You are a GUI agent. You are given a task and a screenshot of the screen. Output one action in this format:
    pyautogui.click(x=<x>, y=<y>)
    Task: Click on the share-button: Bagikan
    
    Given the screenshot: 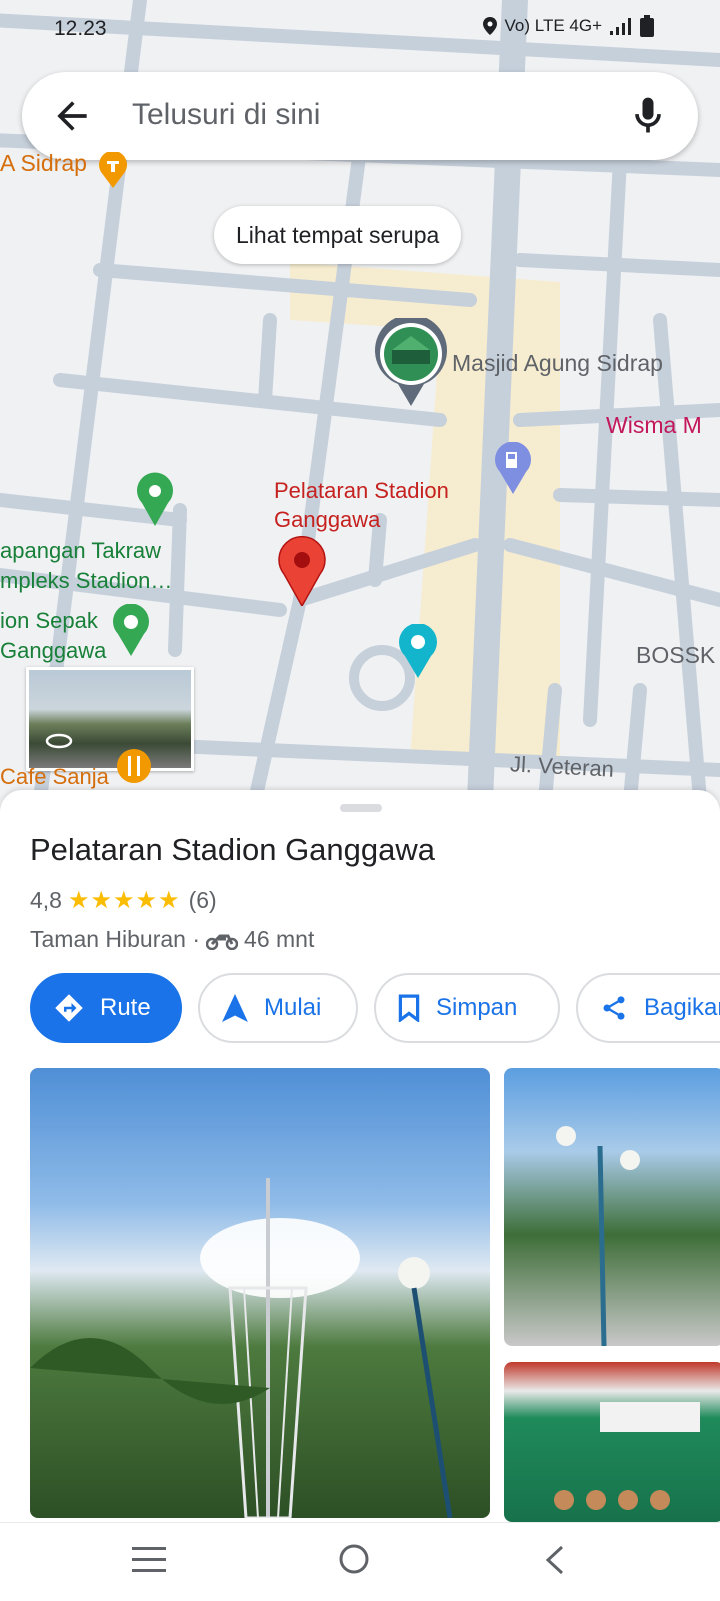 What is the action you would take?
    pyautogui.click(x=648, y=1008)
    